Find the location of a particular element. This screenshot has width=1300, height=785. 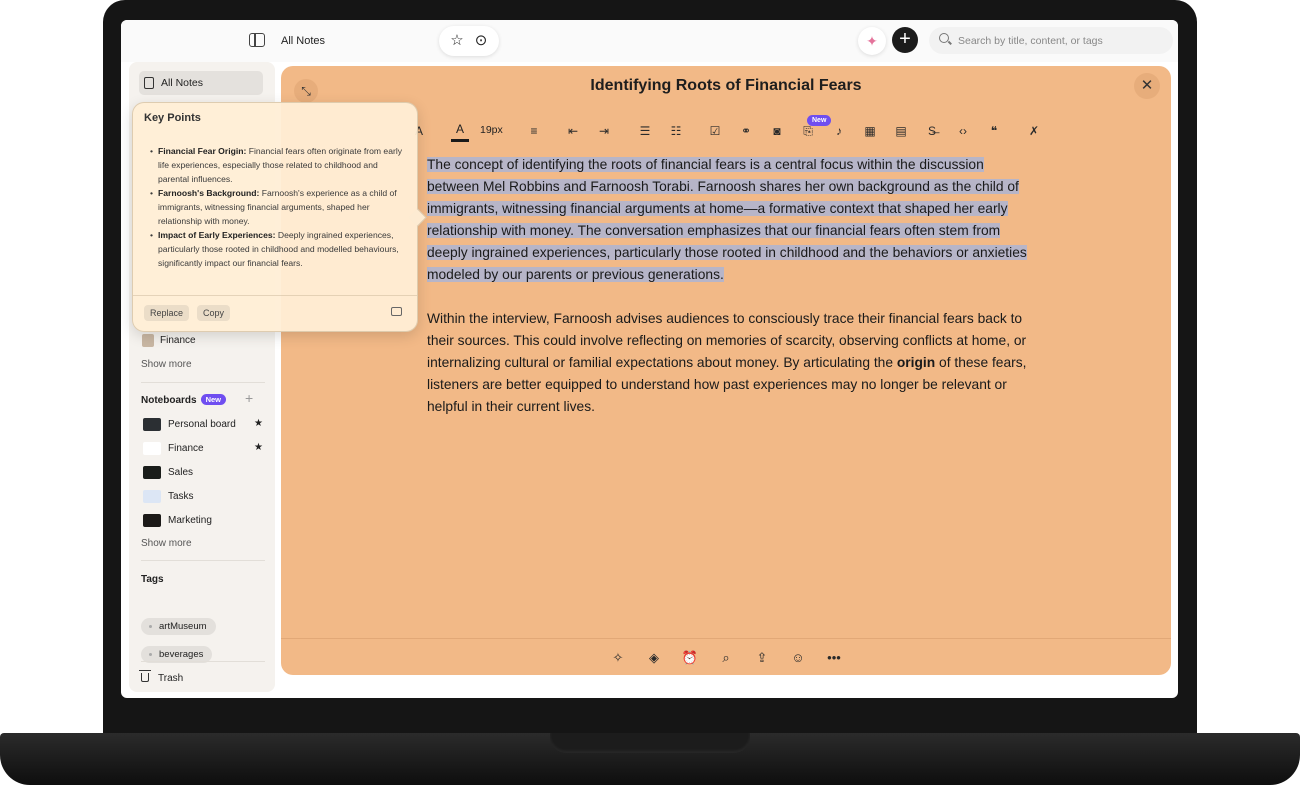

calendar-icon: ▦ is located at coordinates (870, 131).